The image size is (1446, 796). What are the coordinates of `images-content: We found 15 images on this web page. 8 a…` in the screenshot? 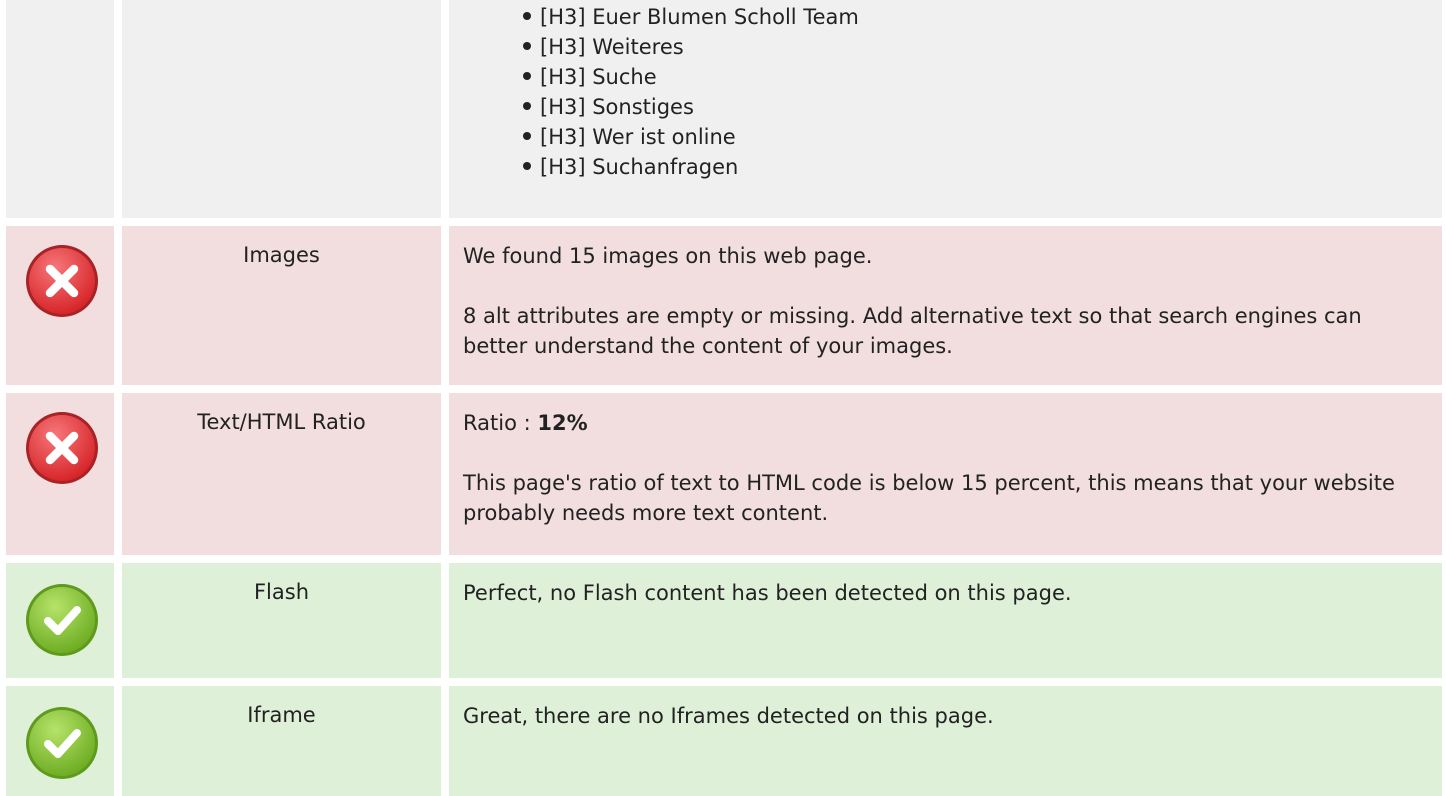 It's located at (945, 305).